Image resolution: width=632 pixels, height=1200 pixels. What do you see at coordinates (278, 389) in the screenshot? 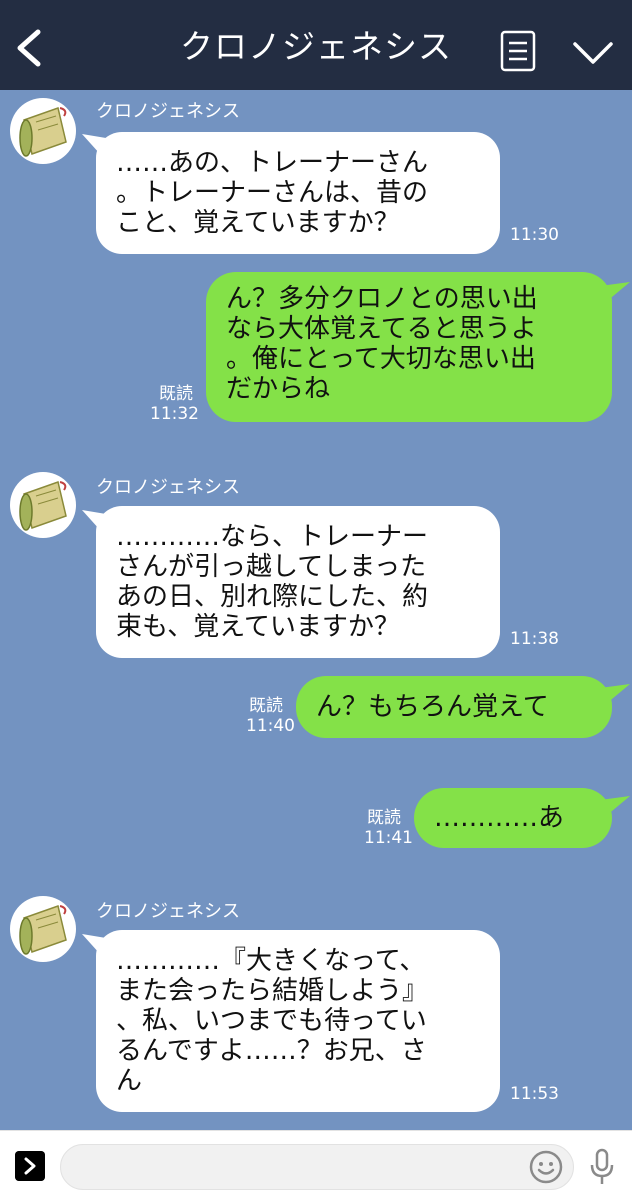
I see `message-line: だからね` at bounding box center [278, 389].